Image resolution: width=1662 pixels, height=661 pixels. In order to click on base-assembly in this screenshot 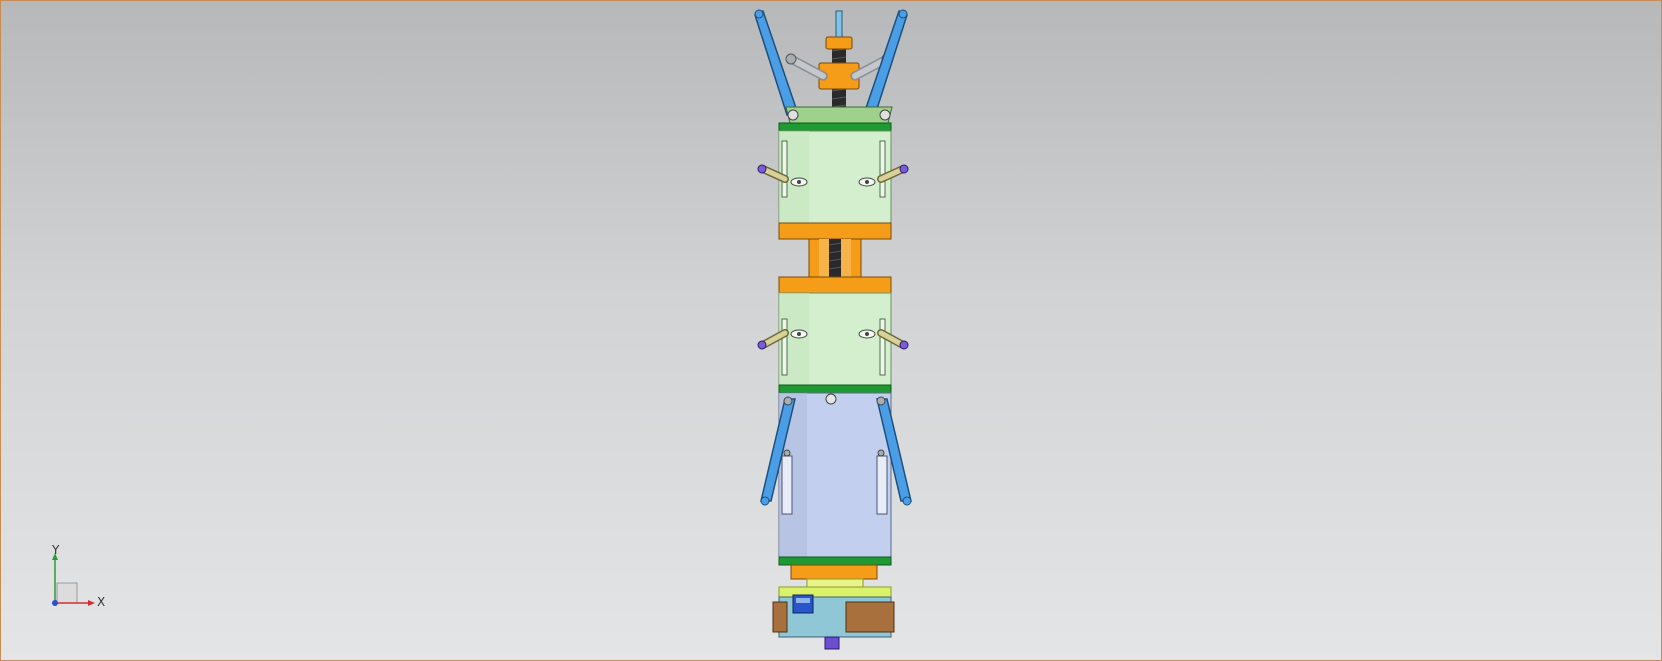, I will do `click(833, 607)`.